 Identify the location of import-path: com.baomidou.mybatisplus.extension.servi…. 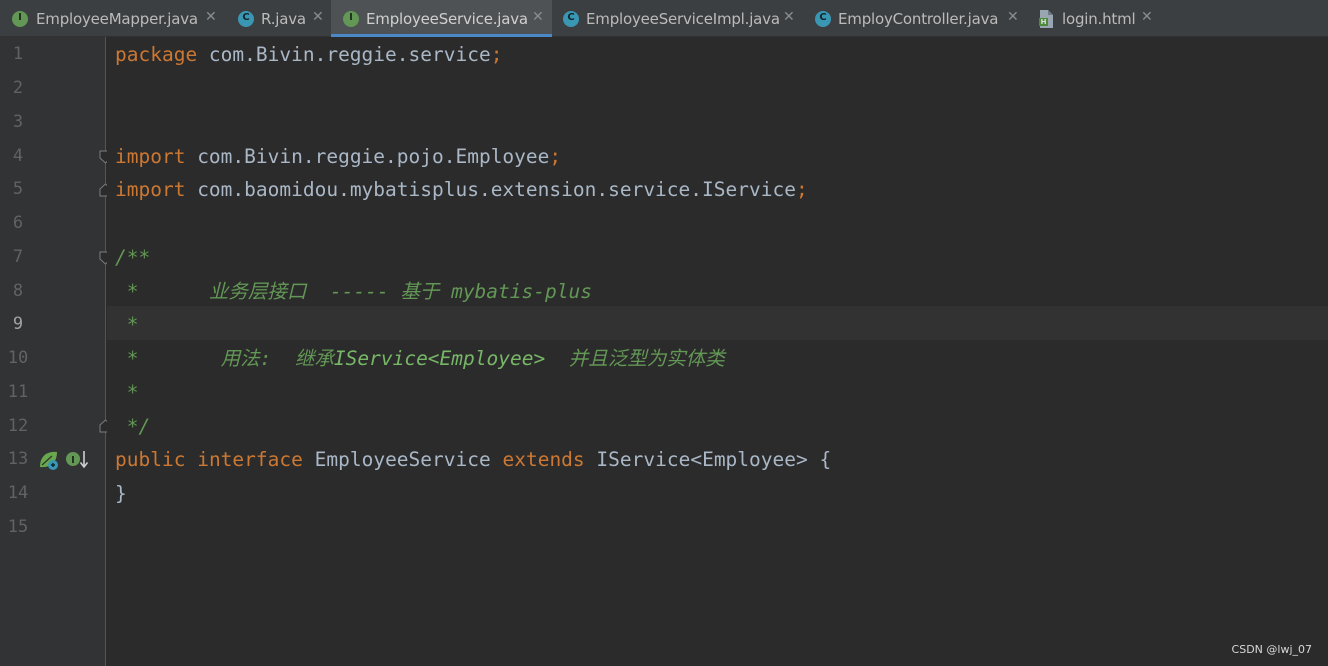
(490, 189).